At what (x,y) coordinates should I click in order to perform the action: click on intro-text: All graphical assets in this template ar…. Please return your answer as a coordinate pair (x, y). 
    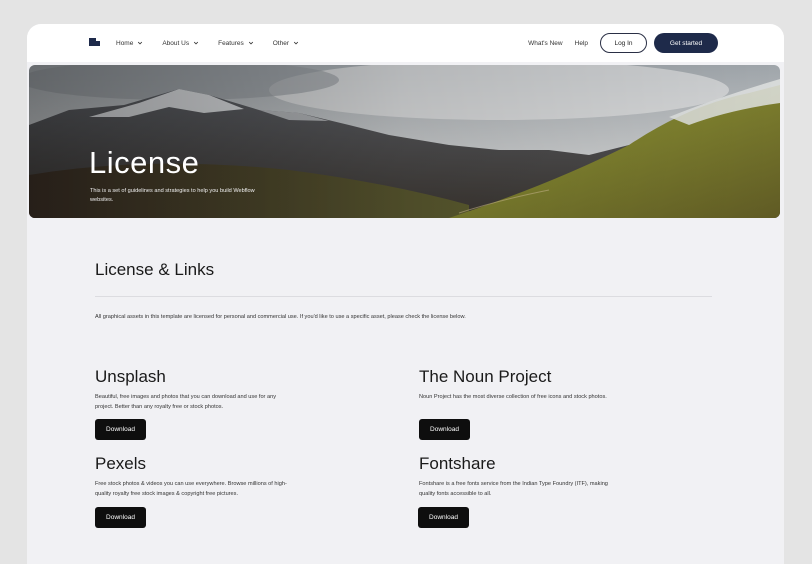
    Looking at the image, I should click on (280, 317).